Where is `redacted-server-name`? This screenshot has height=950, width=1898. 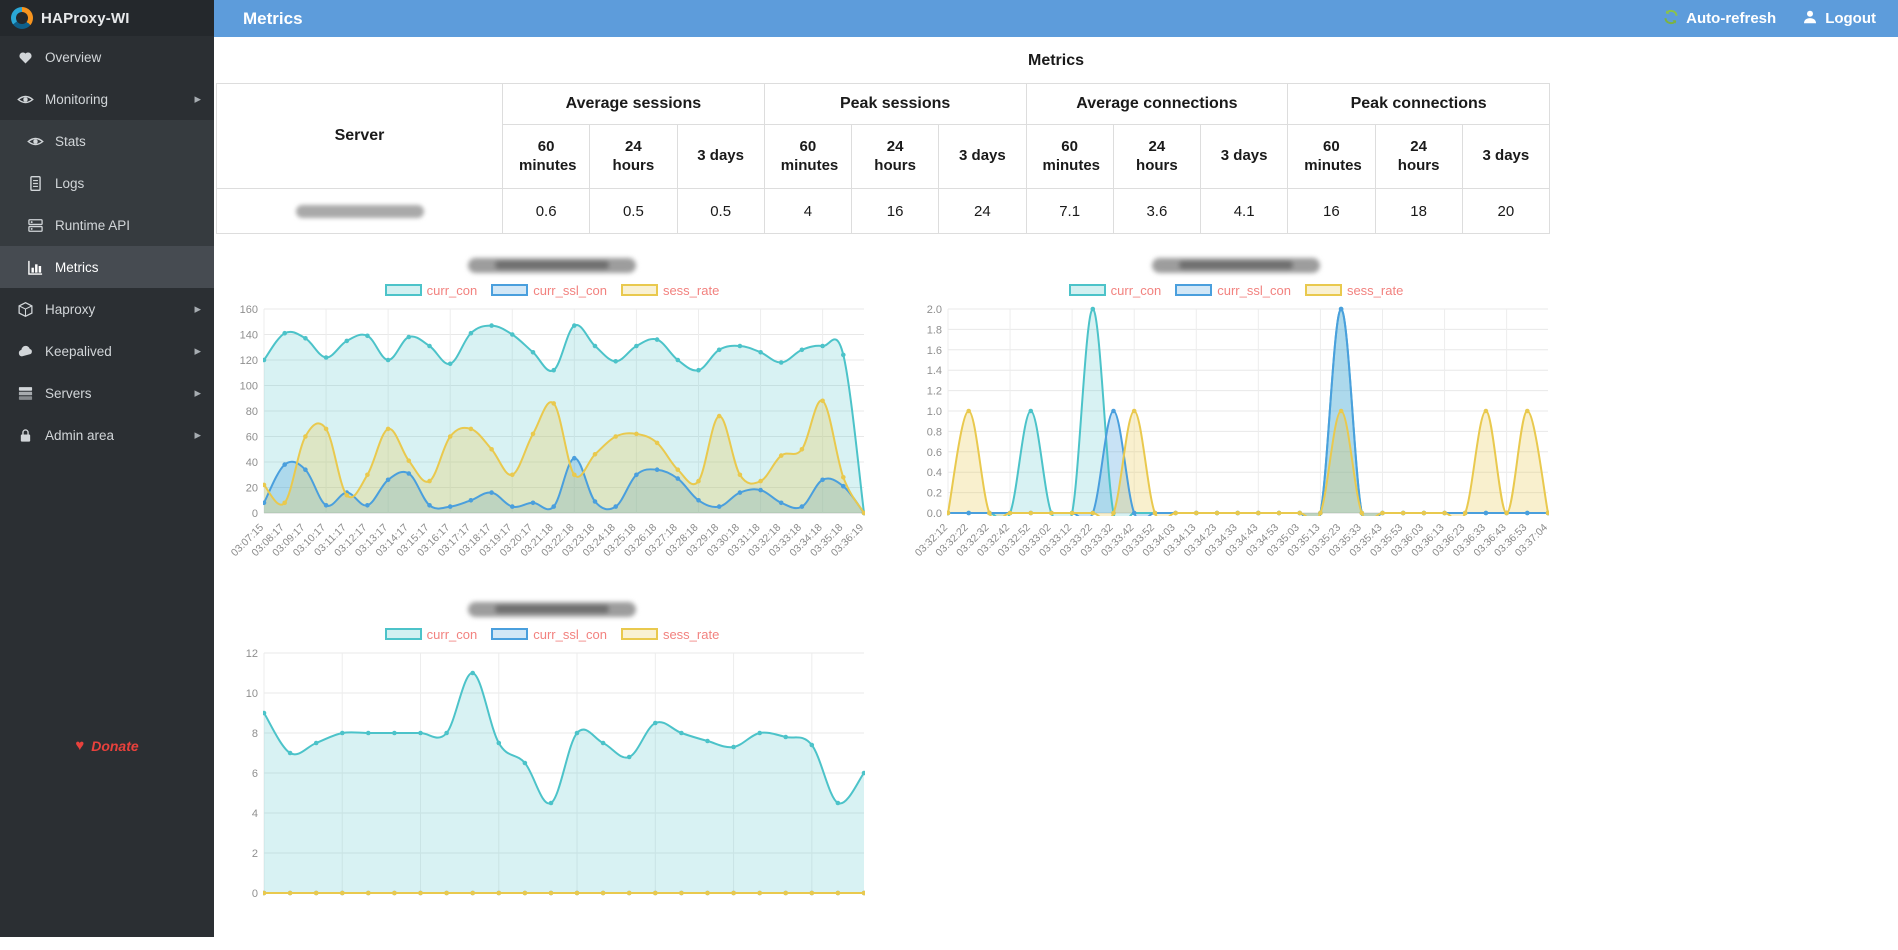
redacted-server-name is located at coordinates (359, 212).